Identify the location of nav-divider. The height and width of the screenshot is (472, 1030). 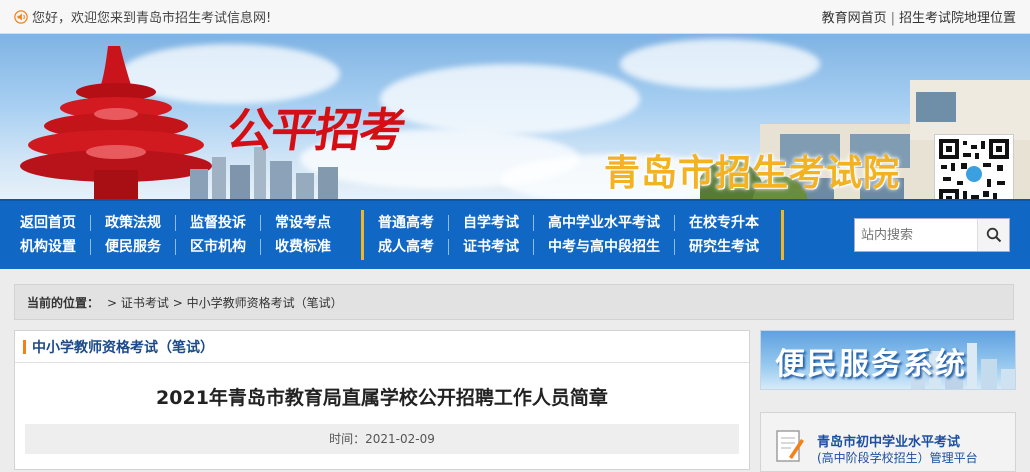
(362, 235).